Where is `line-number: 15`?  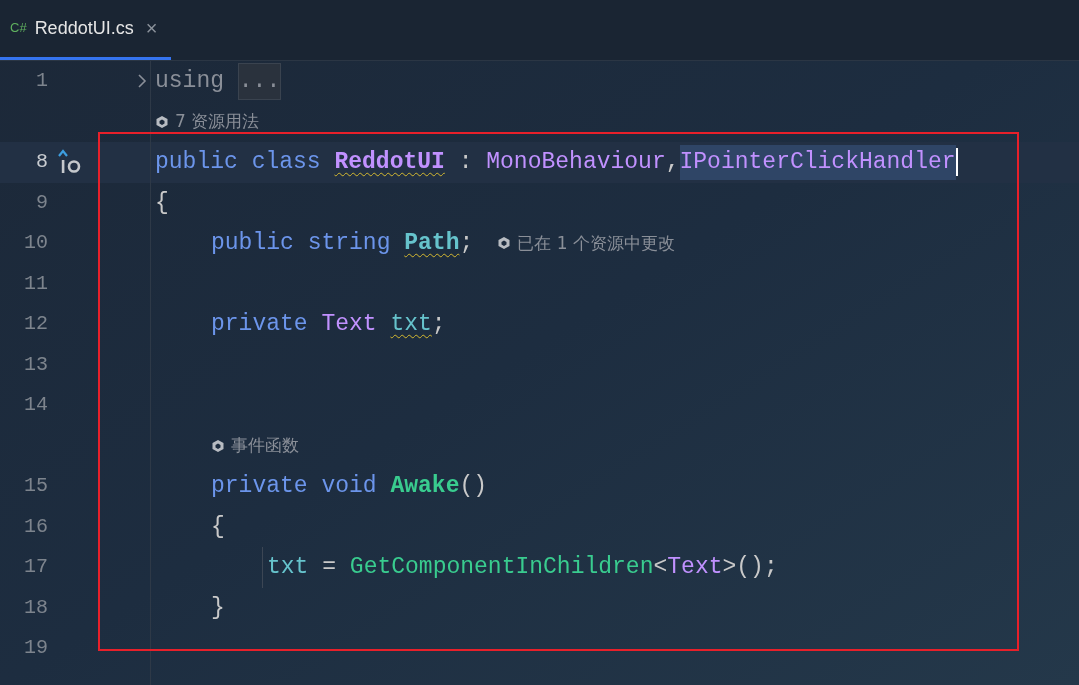
line-number: 15 is located at coordinates (36, 486).